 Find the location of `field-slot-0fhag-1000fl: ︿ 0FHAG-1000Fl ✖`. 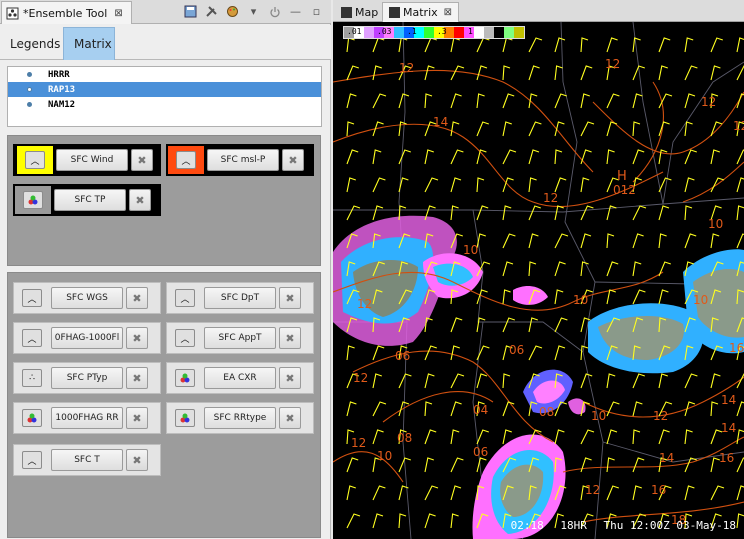

field-slot-0fhag-1000fl: ︿ 0FHAG-1000Fl ✖ is located at coordinates (87, 338).